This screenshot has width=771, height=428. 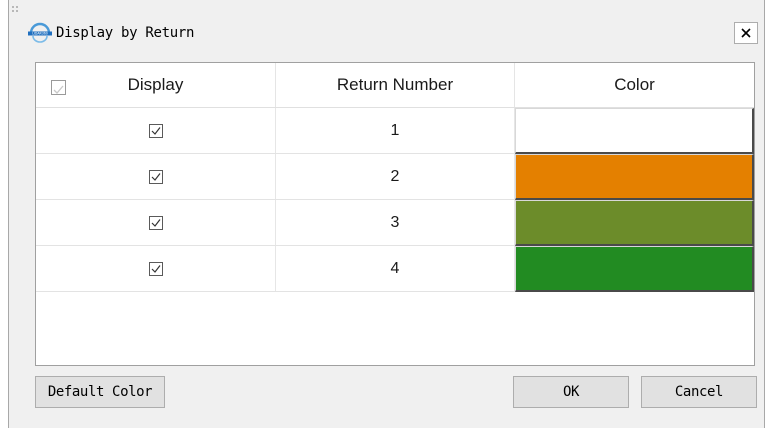 I want to click on cancel-button: Cancel, so click(x=699, y=392).